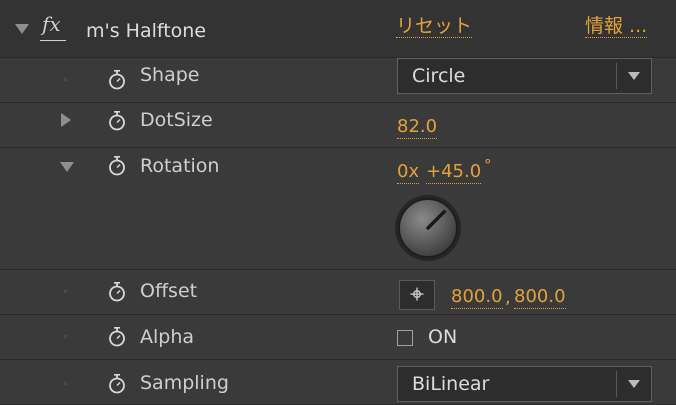 The image size is (676, 405). Describe the element at coordinates (524, 384) in the screenshot. I see `sampling-dropdown: BiLinear` at that location.